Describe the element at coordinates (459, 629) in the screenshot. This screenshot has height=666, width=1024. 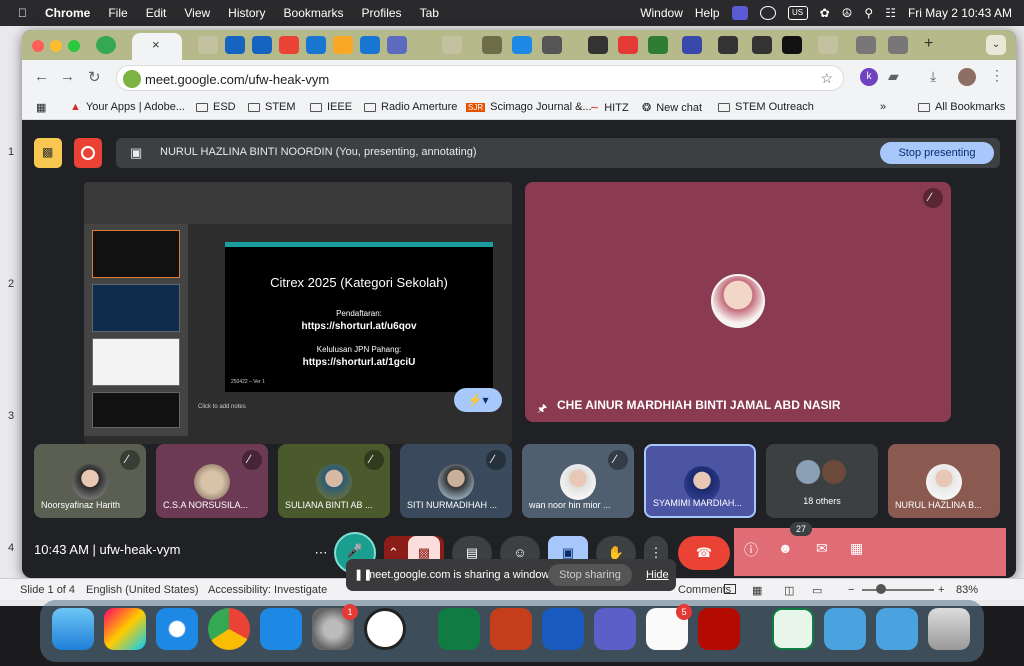
I see `excel-icon` at that location.